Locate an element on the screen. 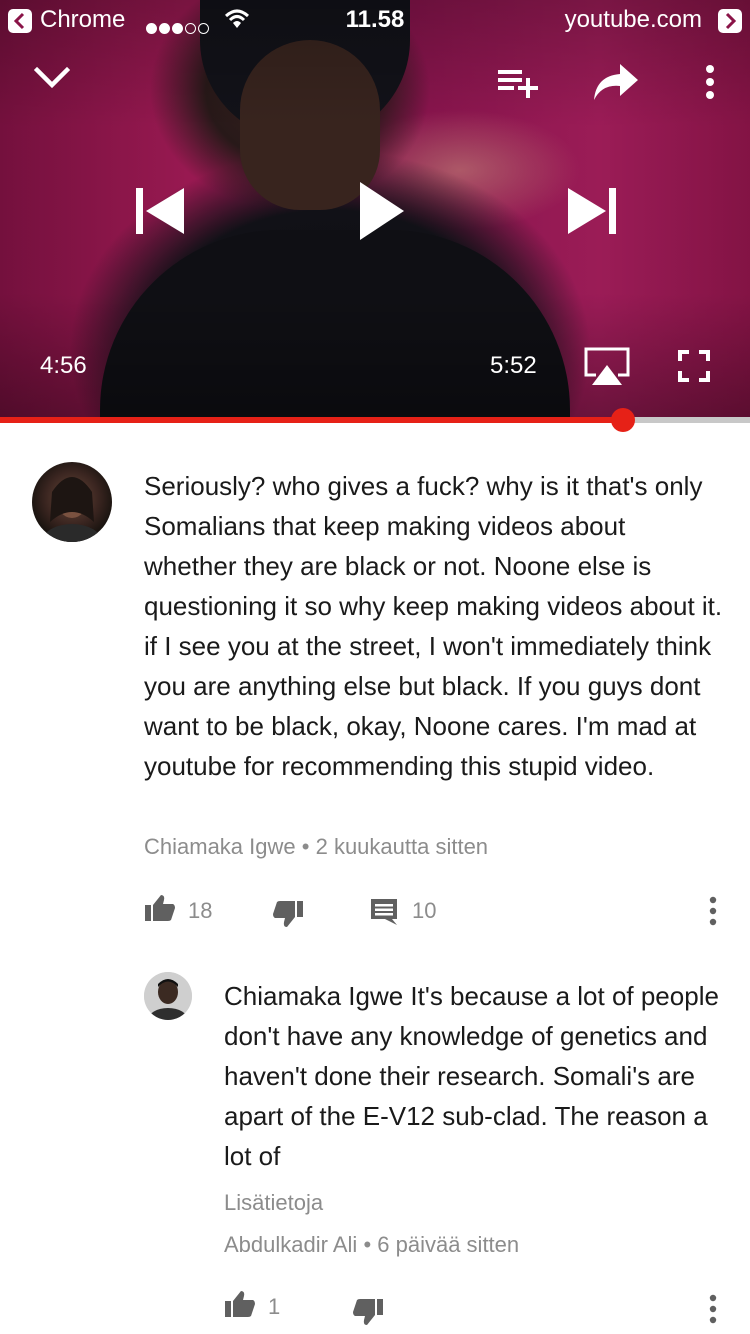 The image size is (750, 1334). play-icon is located at coordinates (382, 213).